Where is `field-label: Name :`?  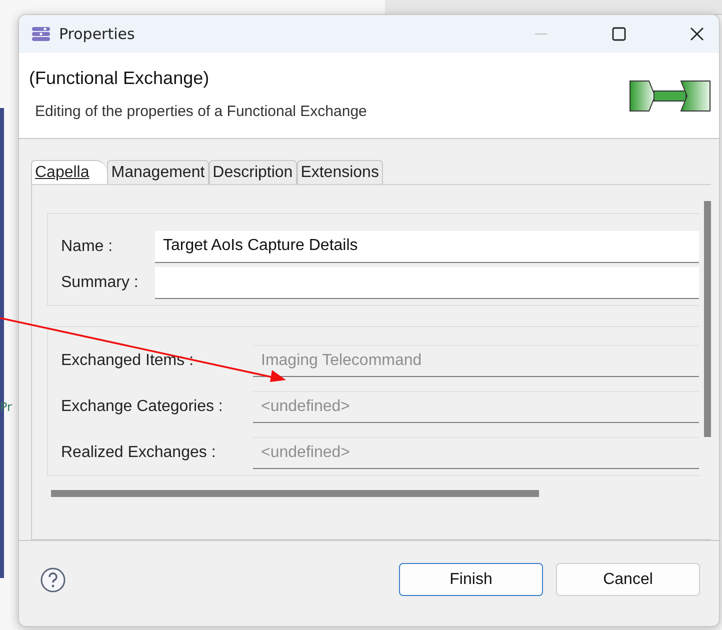
field-label: Name : is located at coordinates (87, 247).